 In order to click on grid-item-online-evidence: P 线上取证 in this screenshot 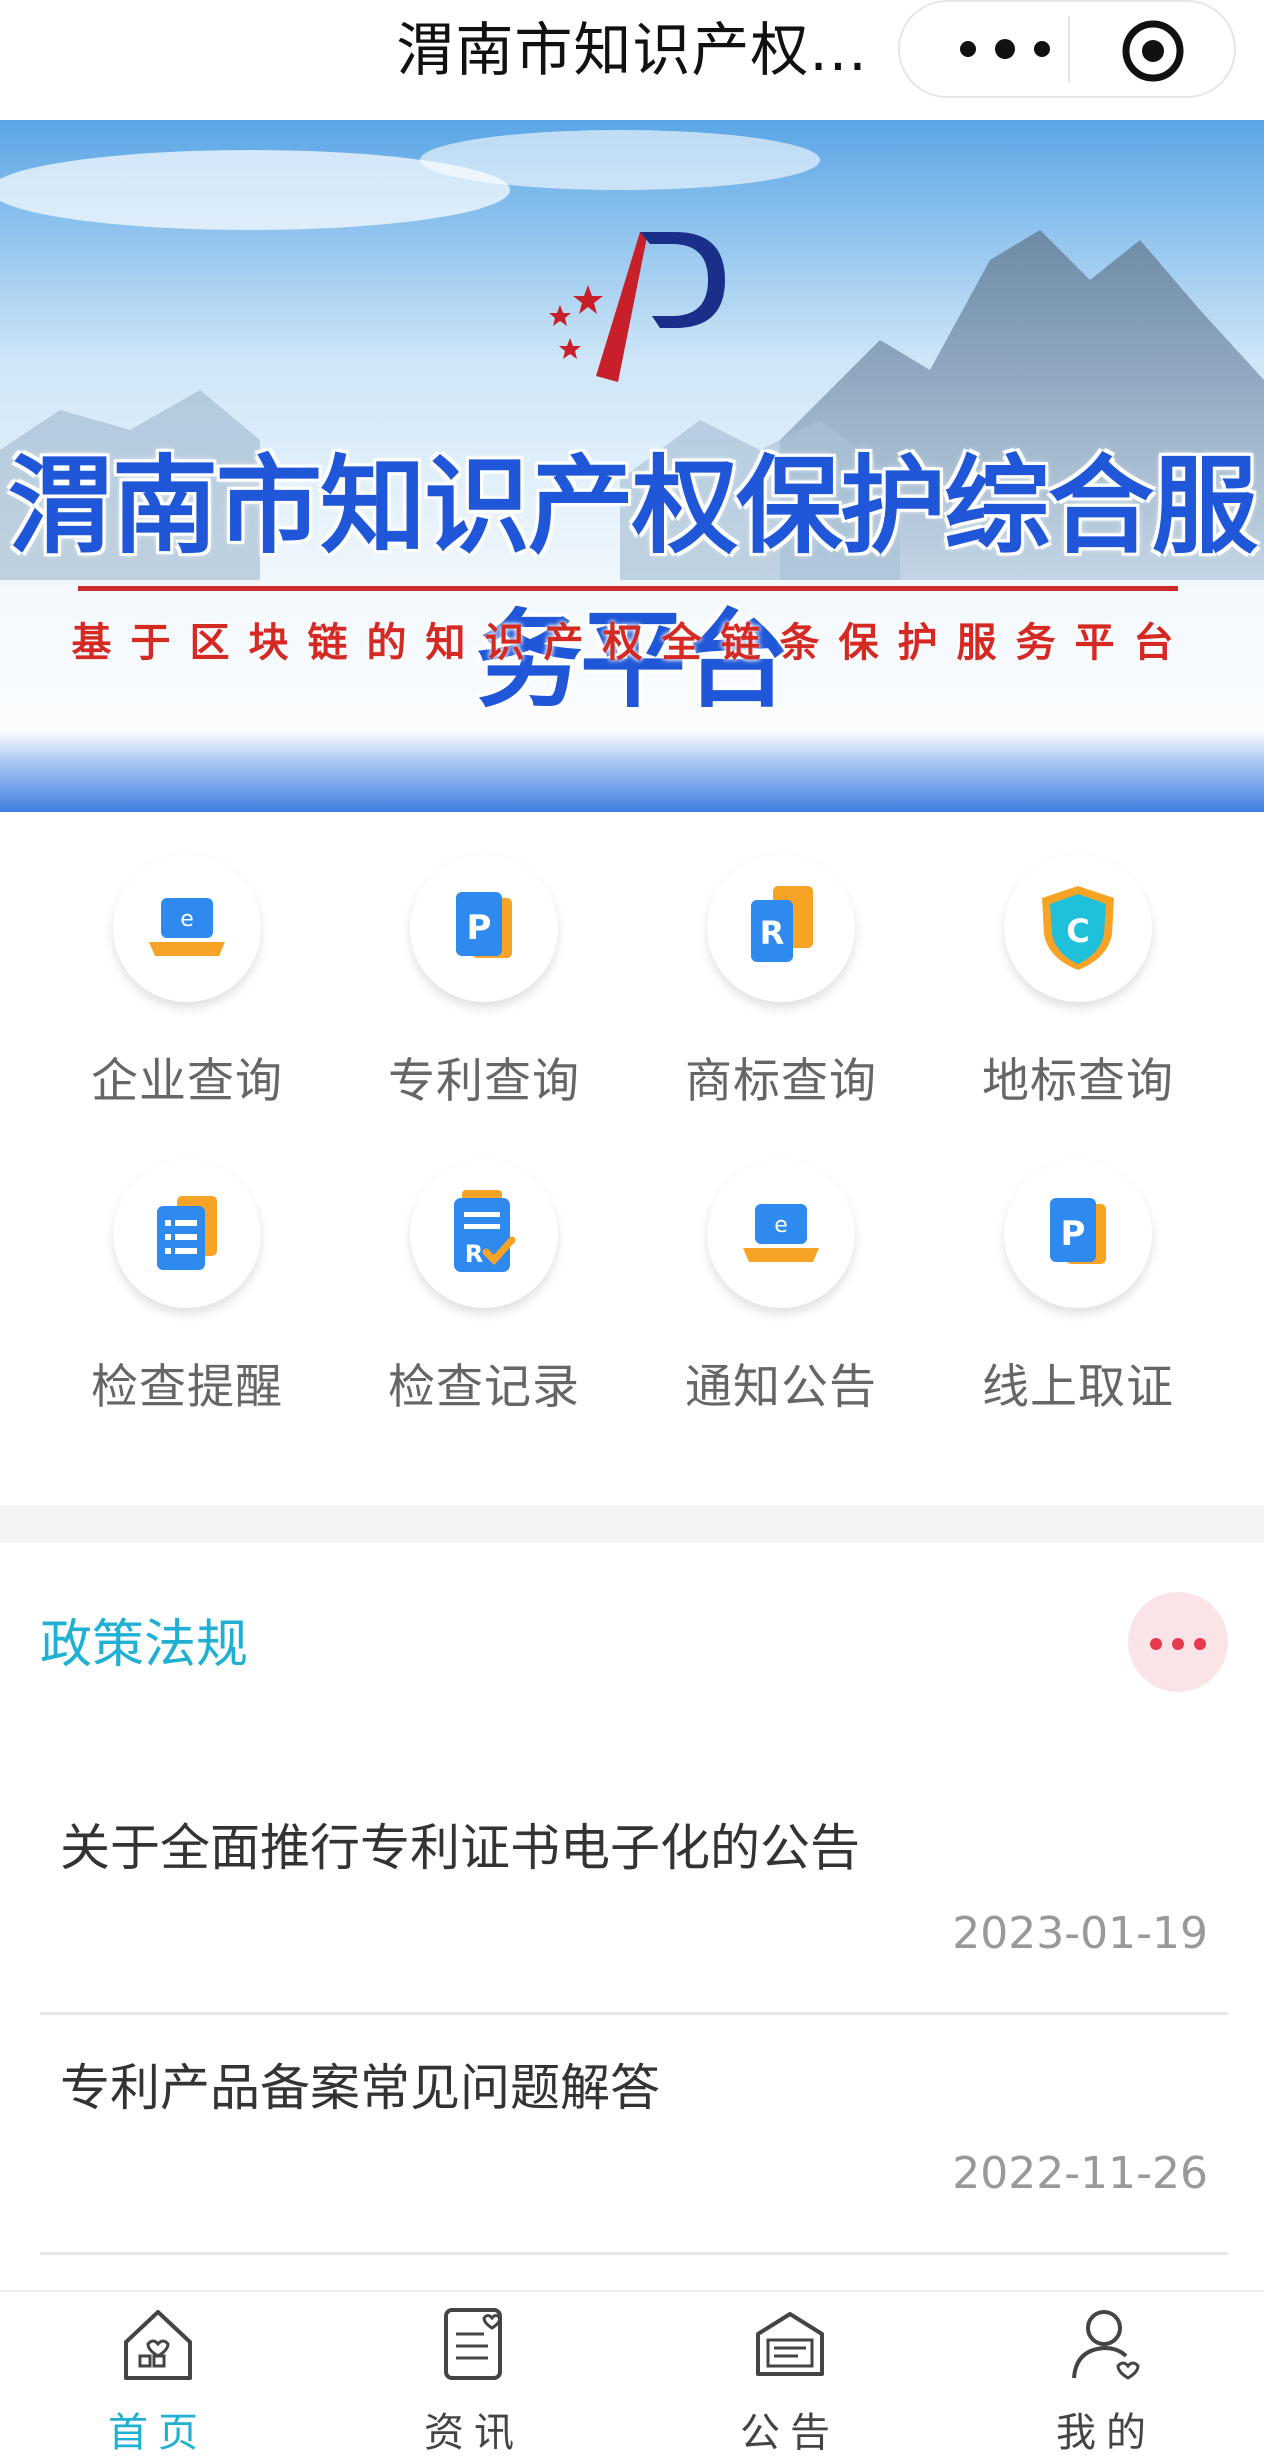, I will do `click(1078, 1266)`.